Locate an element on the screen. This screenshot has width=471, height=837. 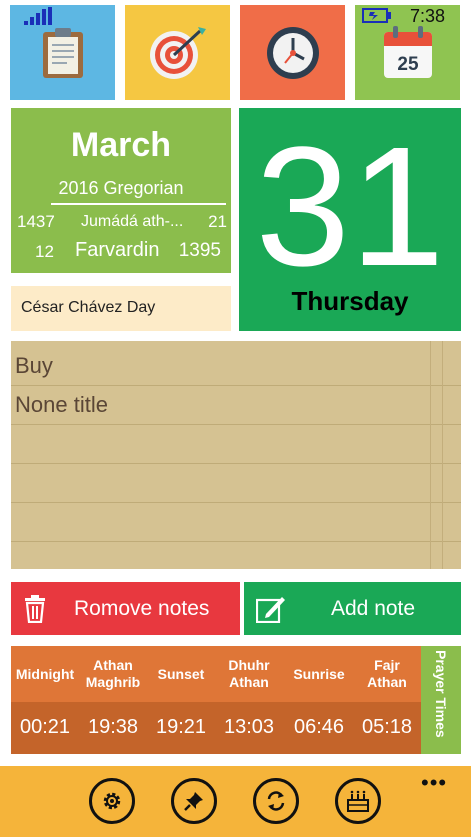
edit-note-icon is located at coordinates (270, 610).